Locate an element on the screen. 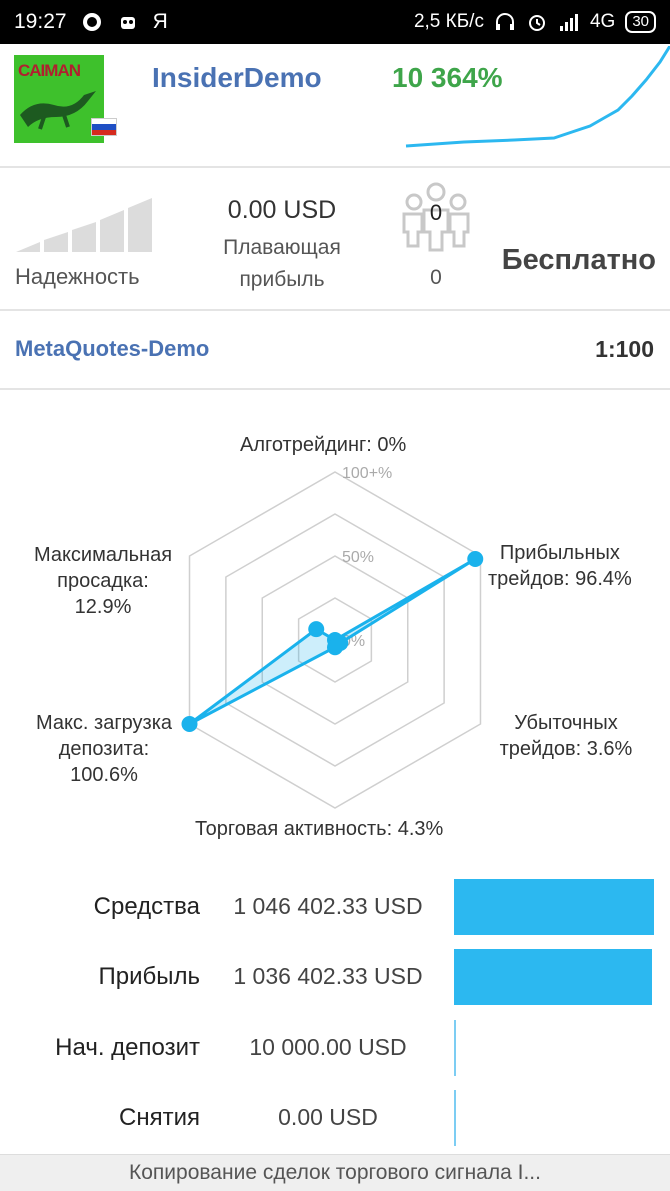 This screenshot has width=670, height=1191. balance-value: 1 046 402.33 USD is located at coordinates (328, 906).